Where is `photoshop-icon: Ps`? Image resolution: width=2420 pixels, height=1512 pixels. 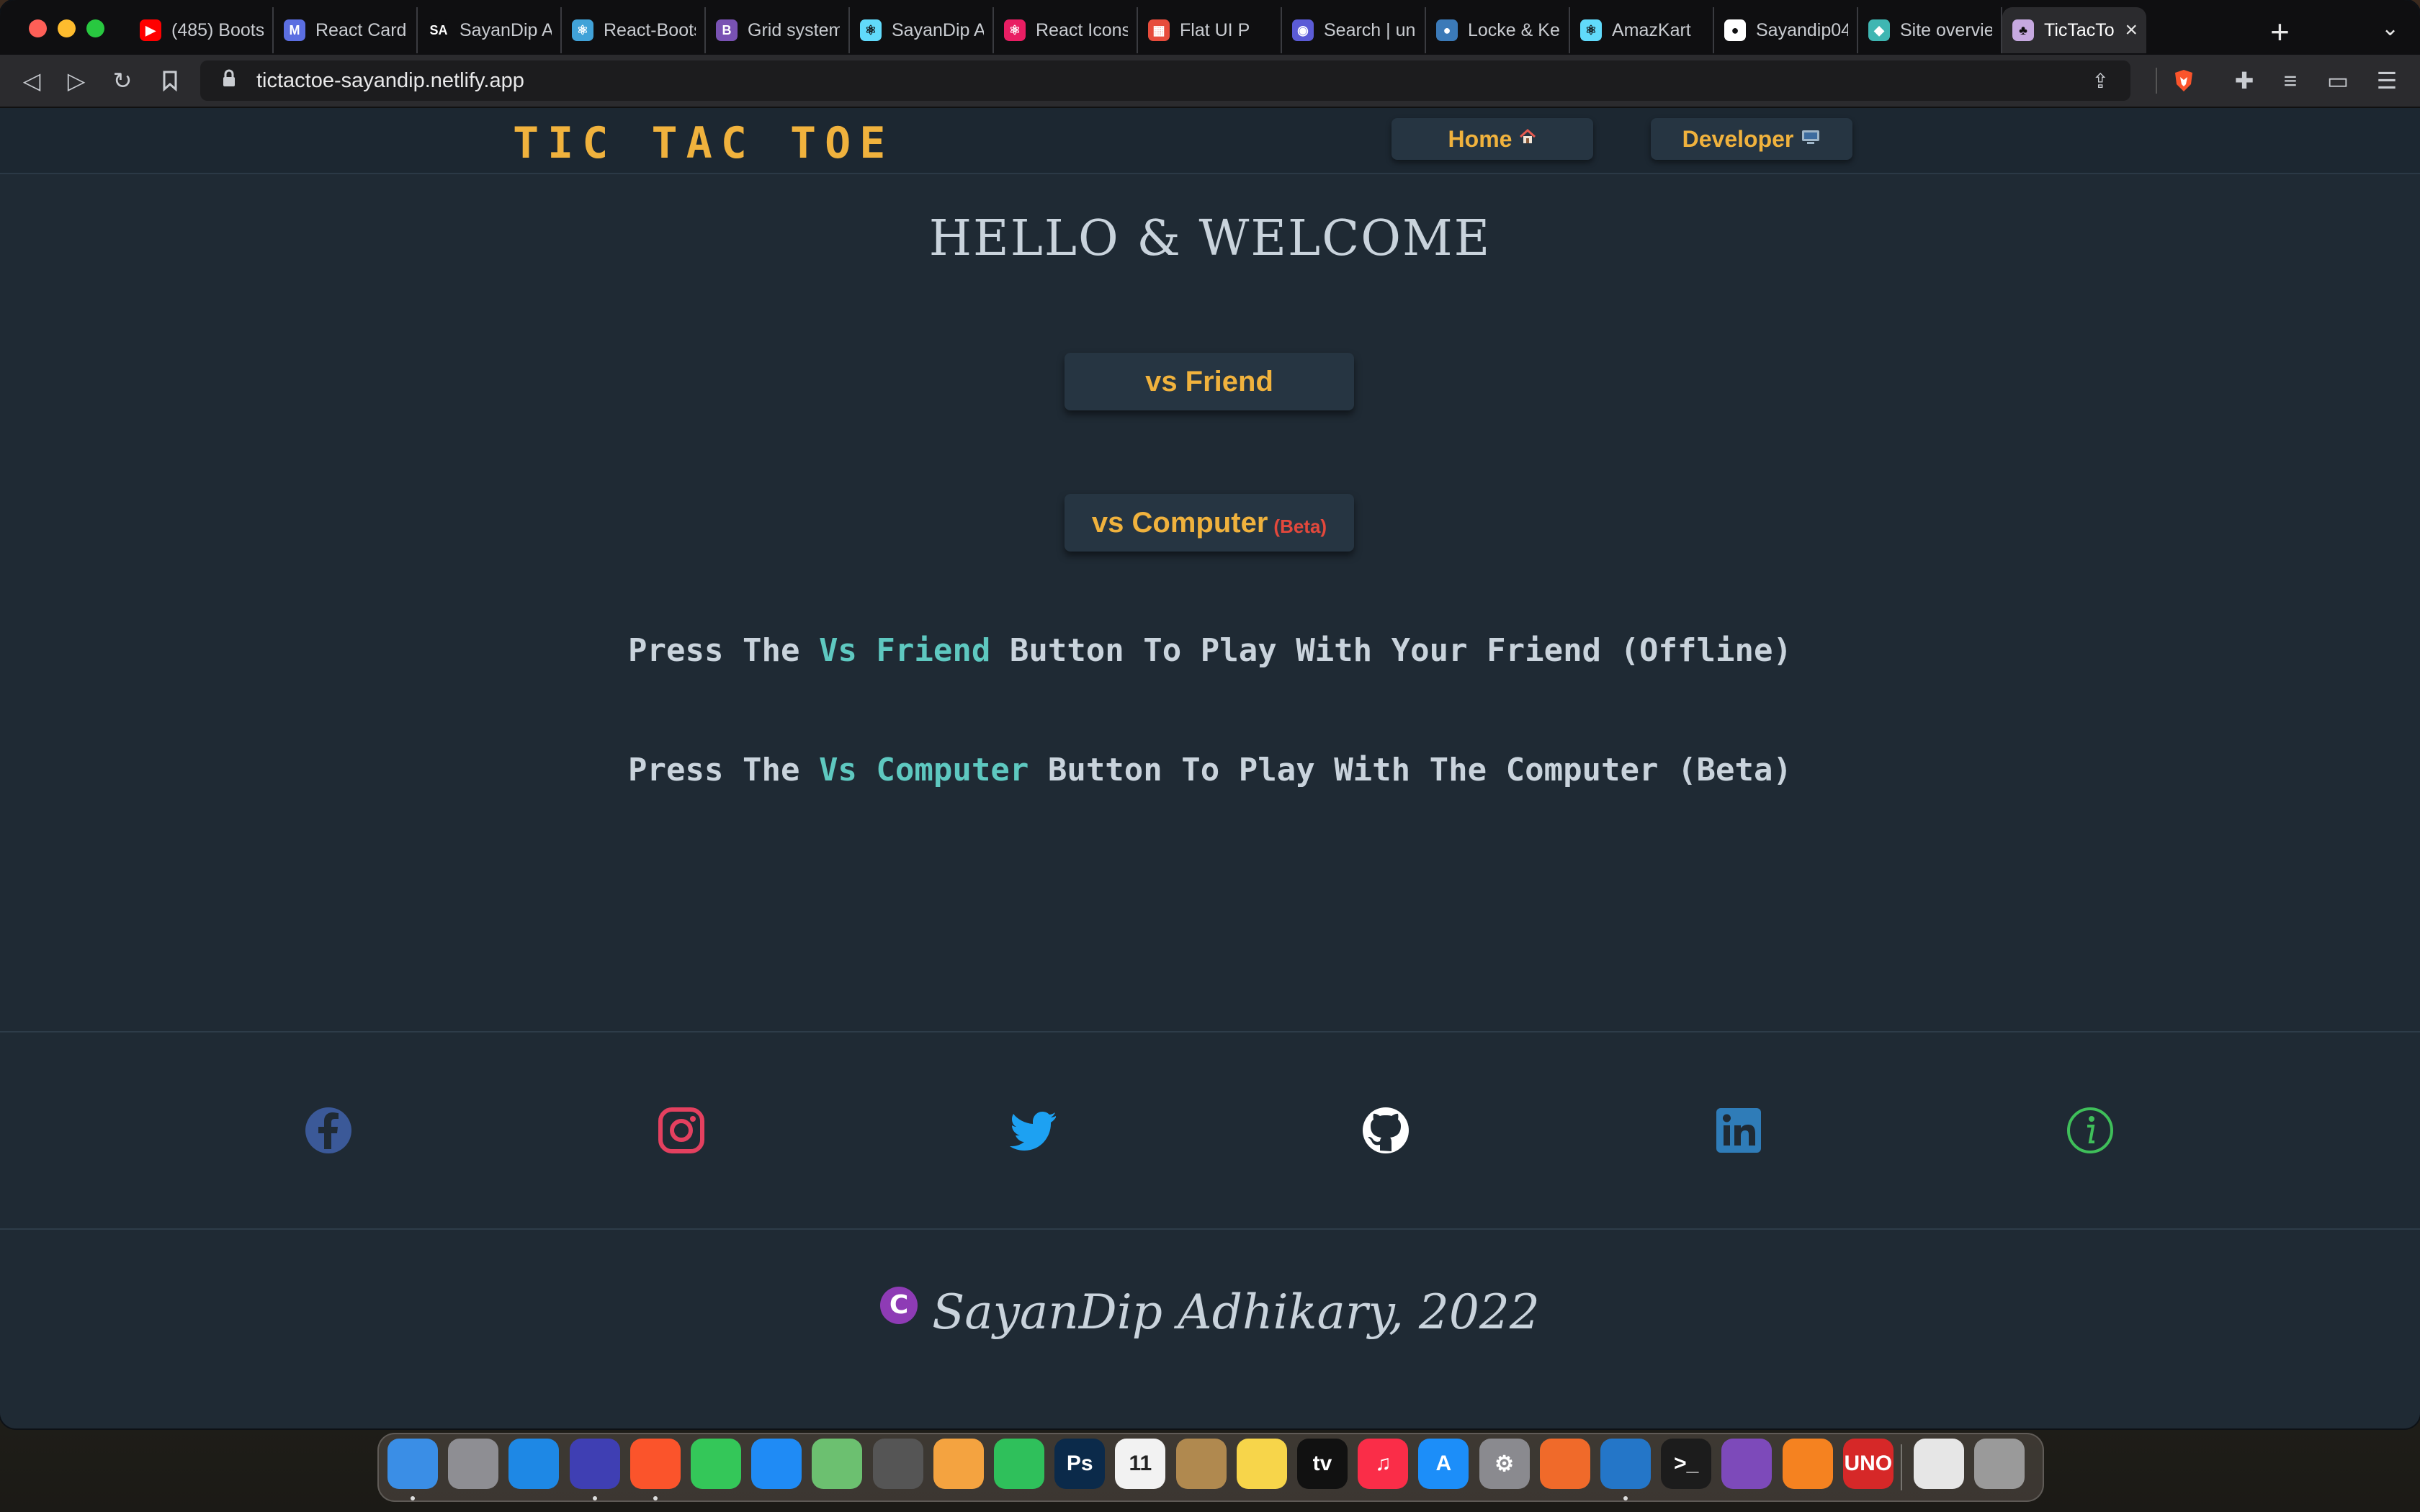
photoshop-icon: Ps is located at coordinates (1080, 1464).